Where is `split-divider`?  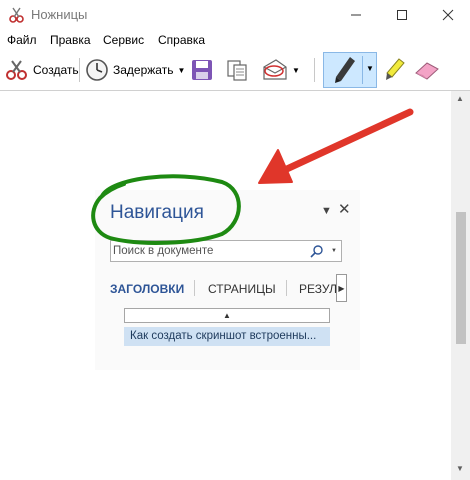
split-divider is located at coordinates (362, 70).